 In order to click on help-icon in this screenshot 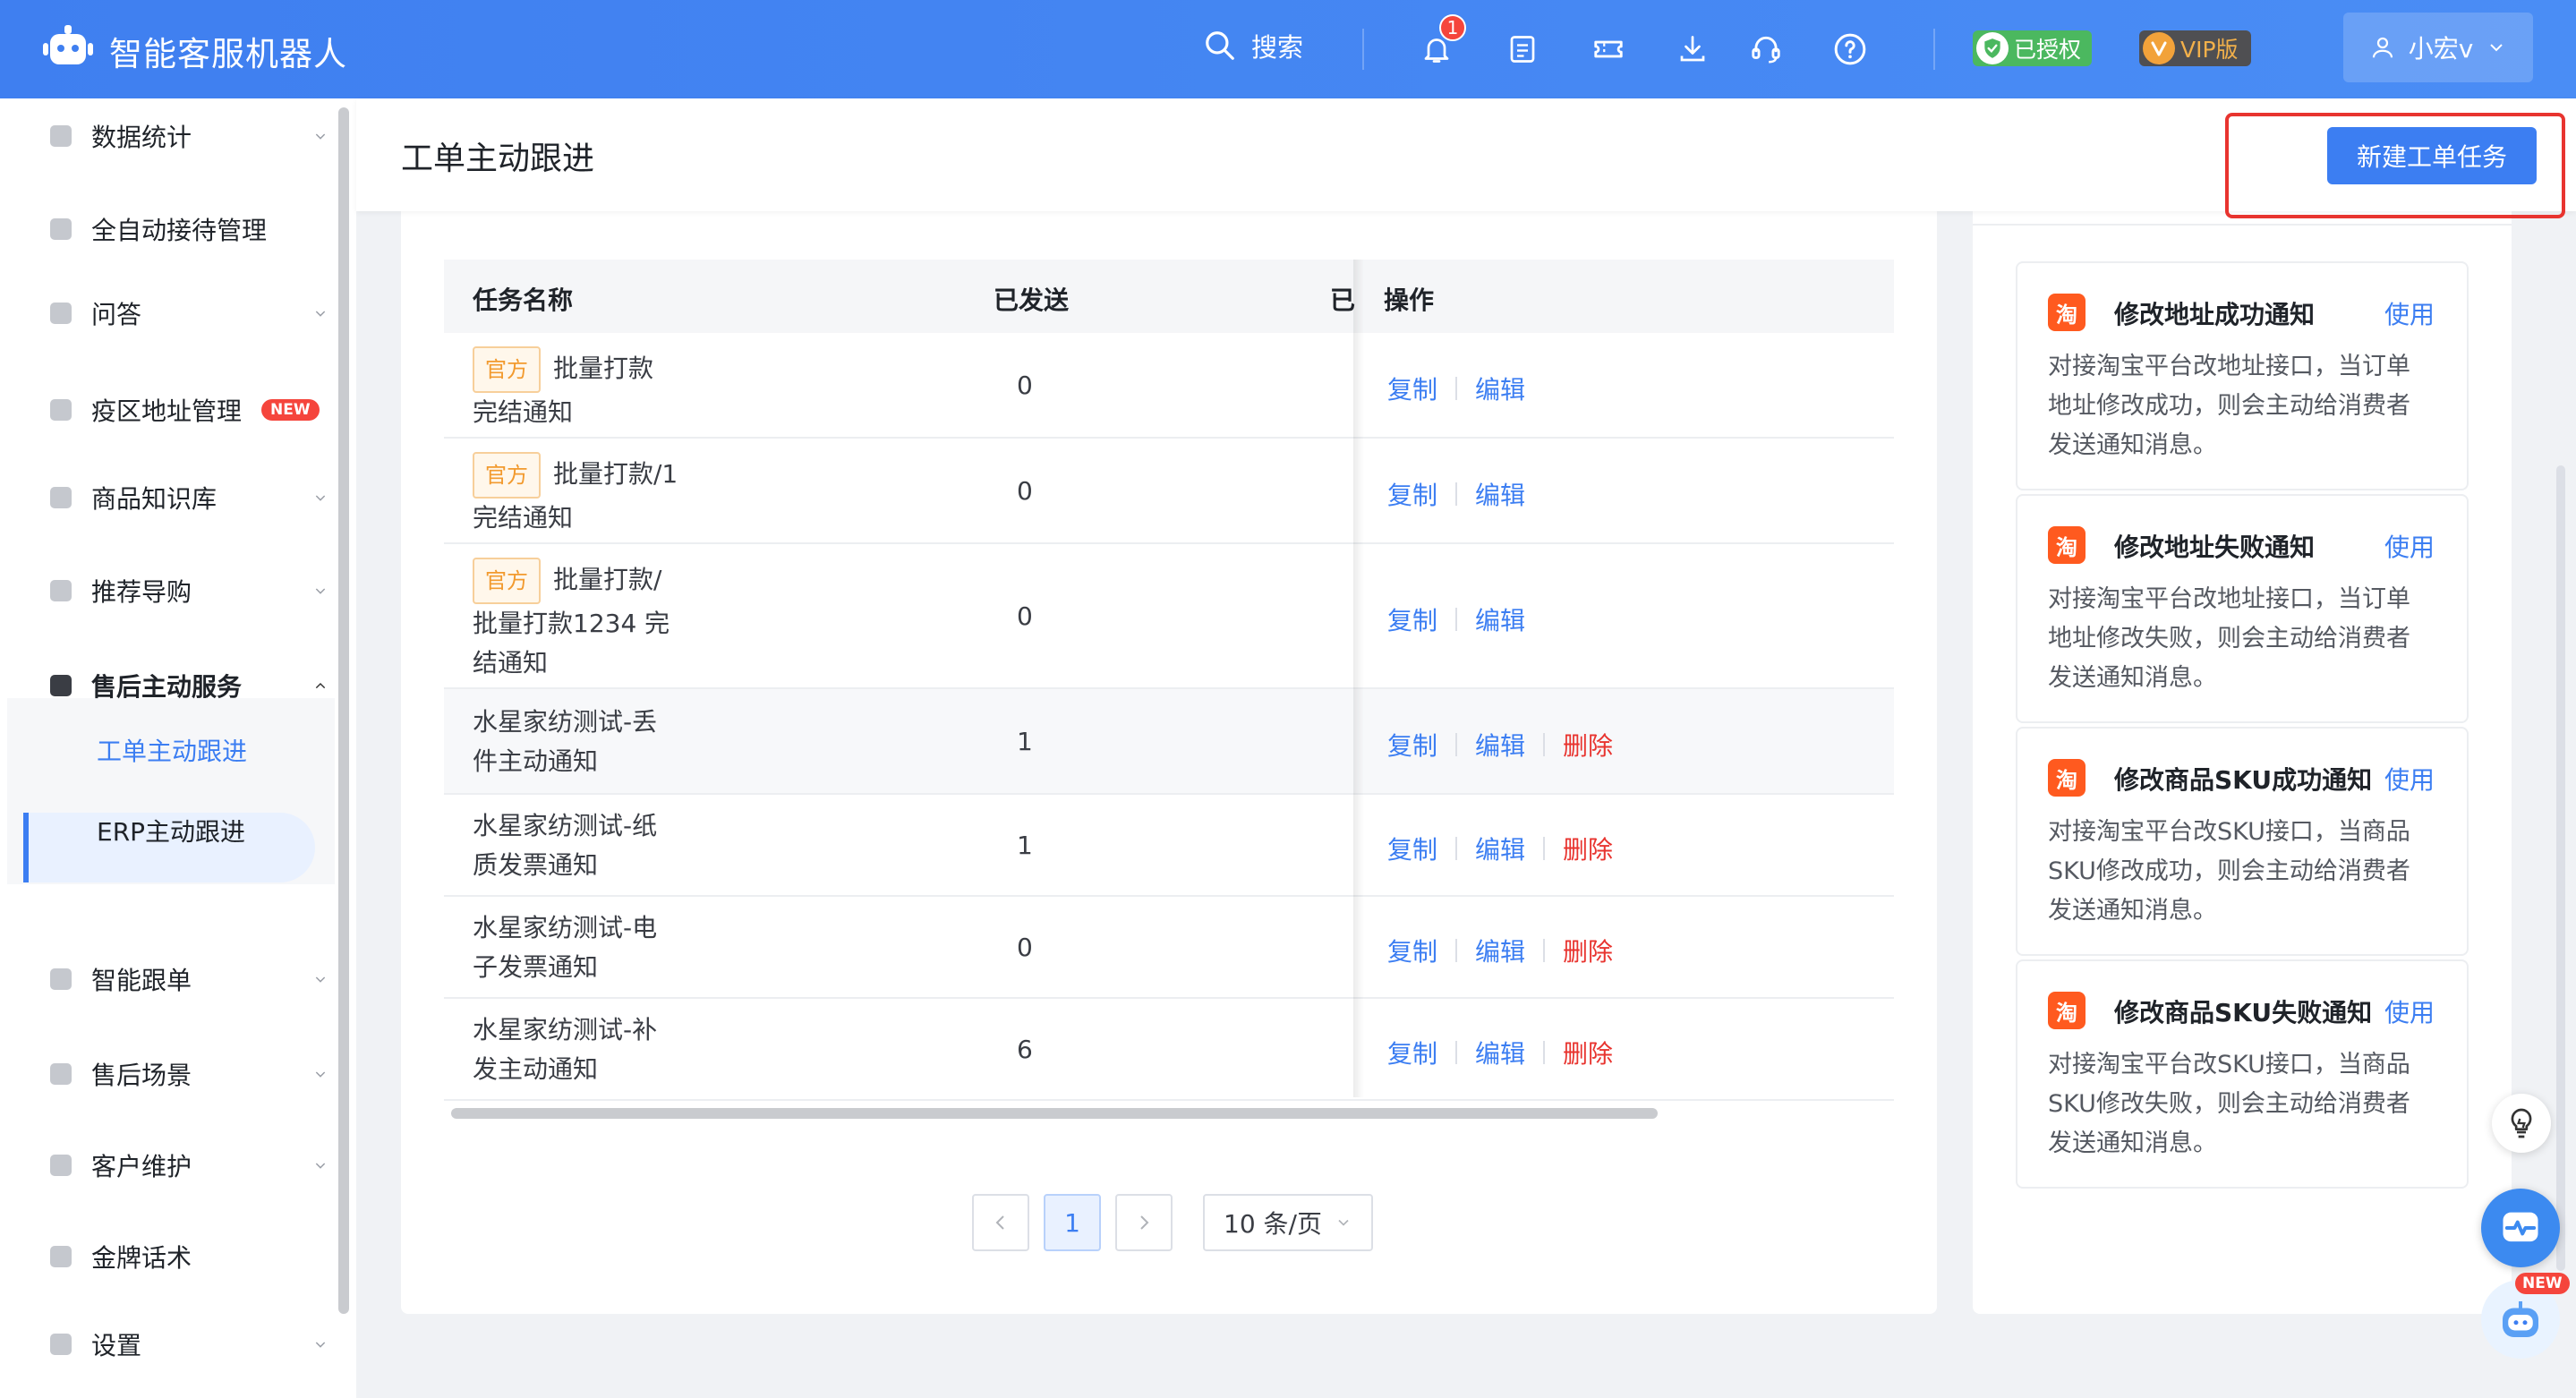, I will do `click(1850, 49)`.